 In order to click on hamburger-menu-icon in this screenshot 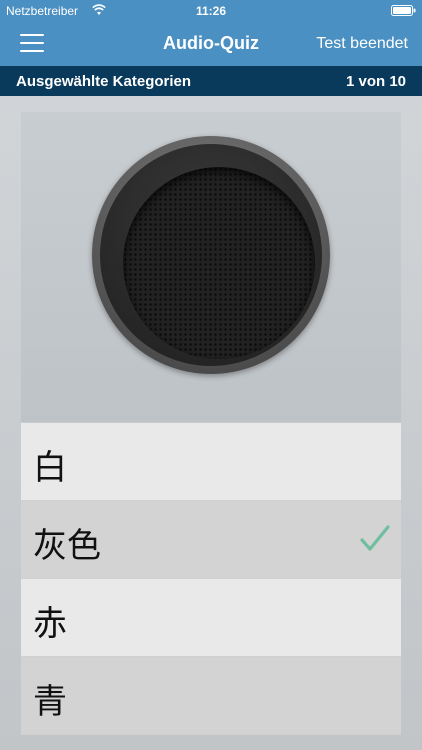, I will do `click(32, 44)`.